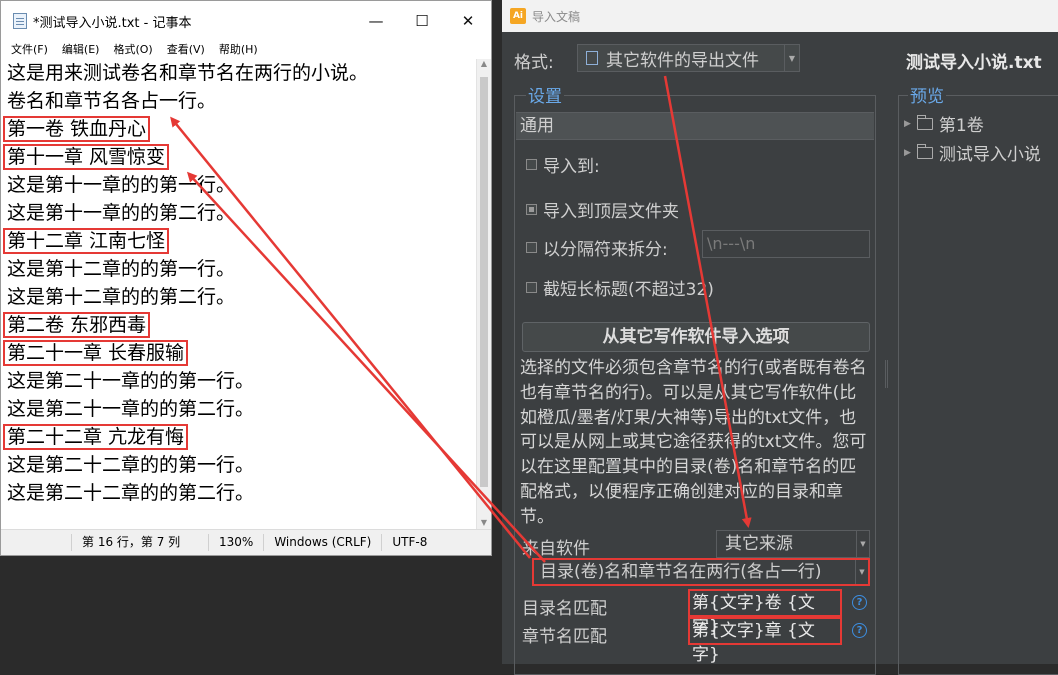  What do you see at coordinates (409, 542) in the screenshot?
I see `status-encoding: UTF-8` at bounding box center [409, 542].